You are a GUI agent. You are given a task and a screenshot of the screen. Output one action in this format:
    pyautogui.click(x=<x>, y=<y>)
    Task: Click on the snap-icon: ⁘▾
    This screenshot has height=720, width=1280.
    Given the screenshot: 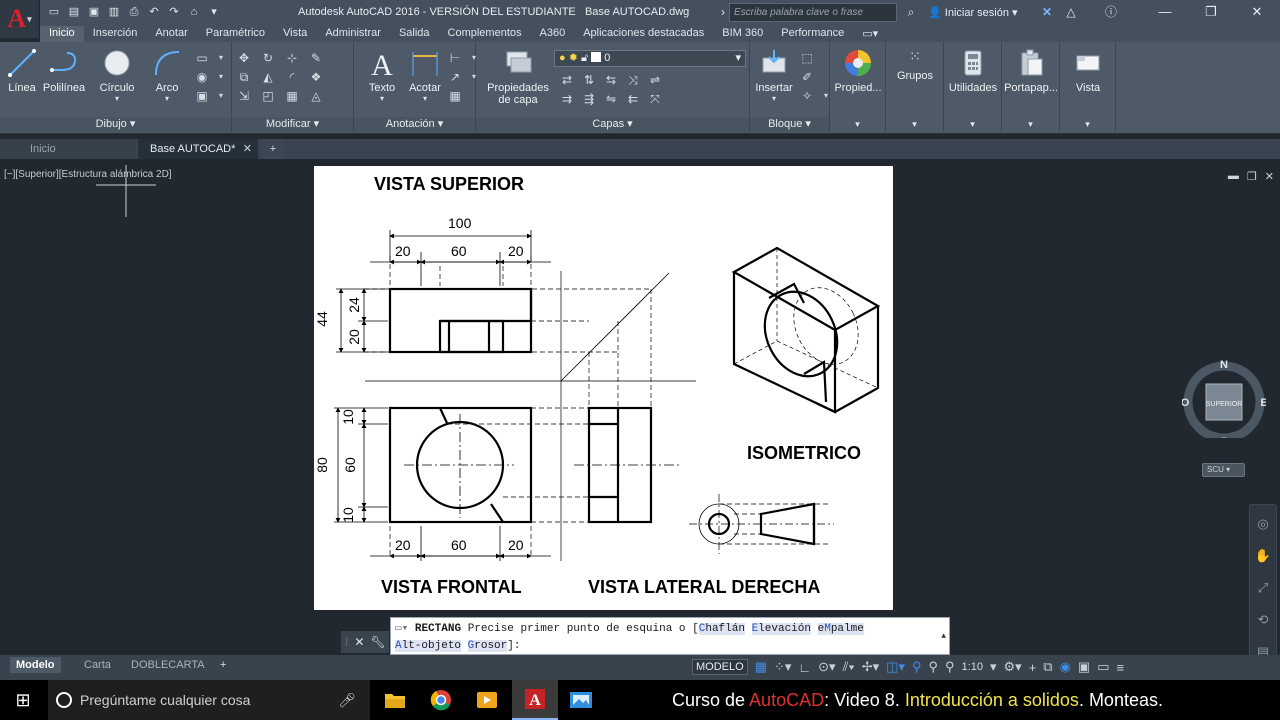 What is the action you would take?
    pyautogui.click(x=782, y=667)
    